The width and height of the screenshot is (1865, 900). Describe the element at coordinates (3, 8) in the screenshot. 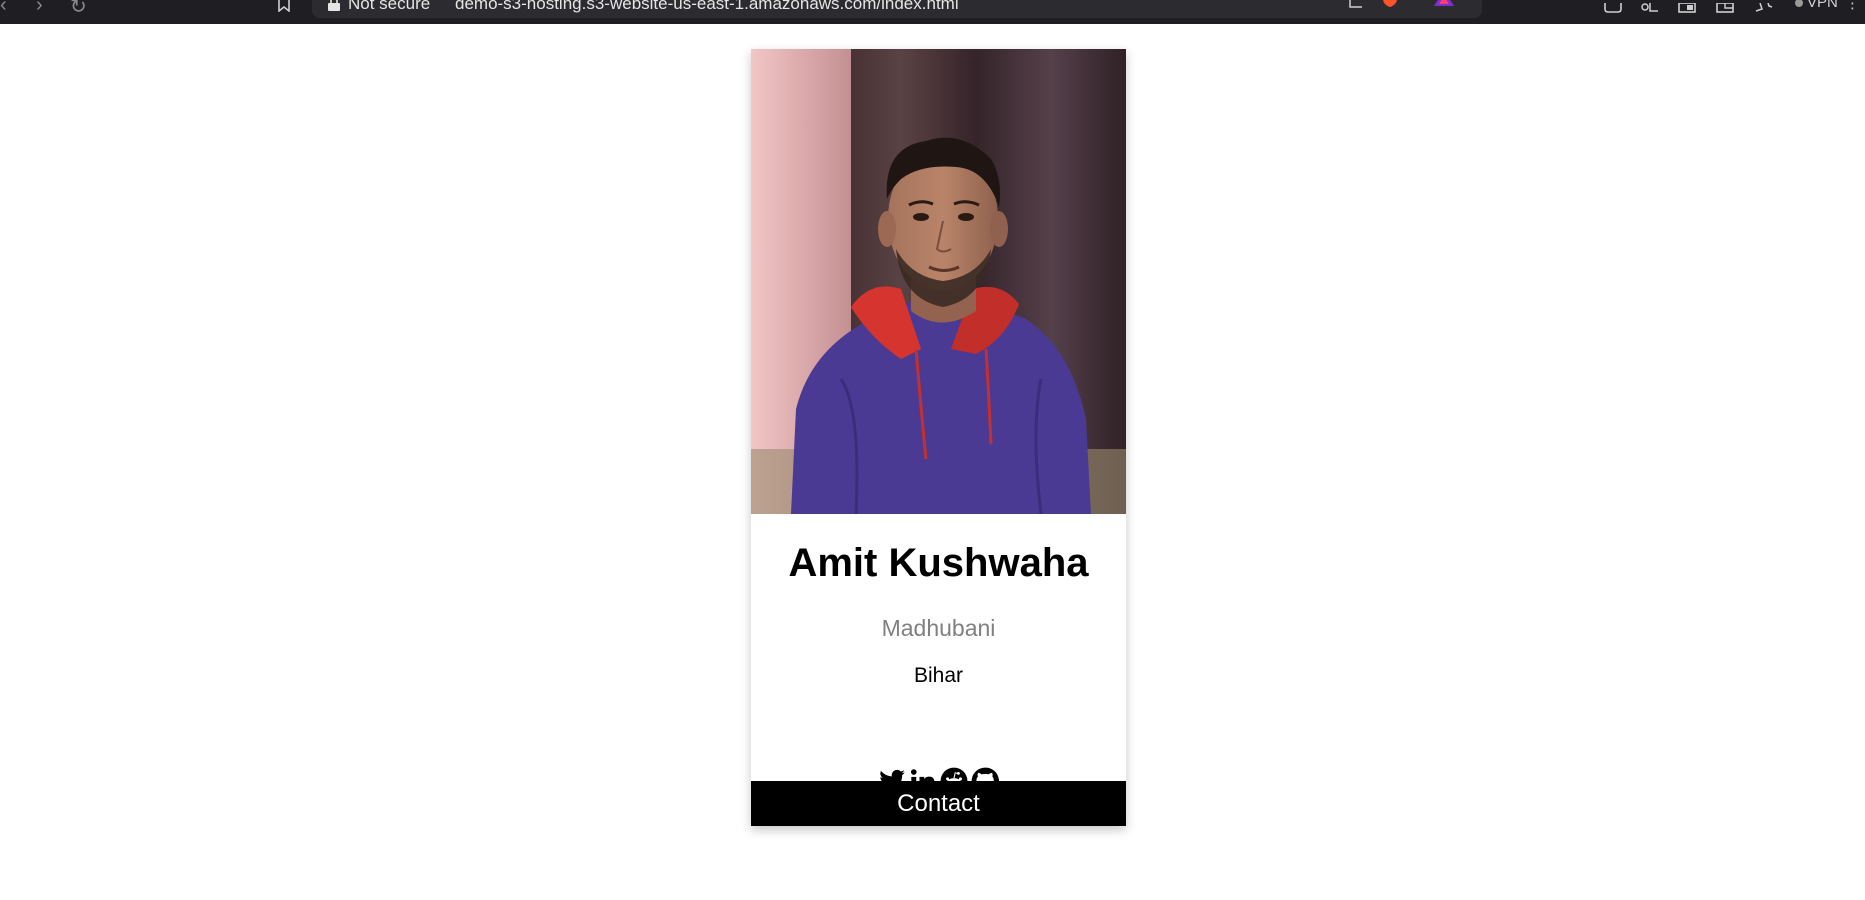

I see `back-icon: ‹` at that location.